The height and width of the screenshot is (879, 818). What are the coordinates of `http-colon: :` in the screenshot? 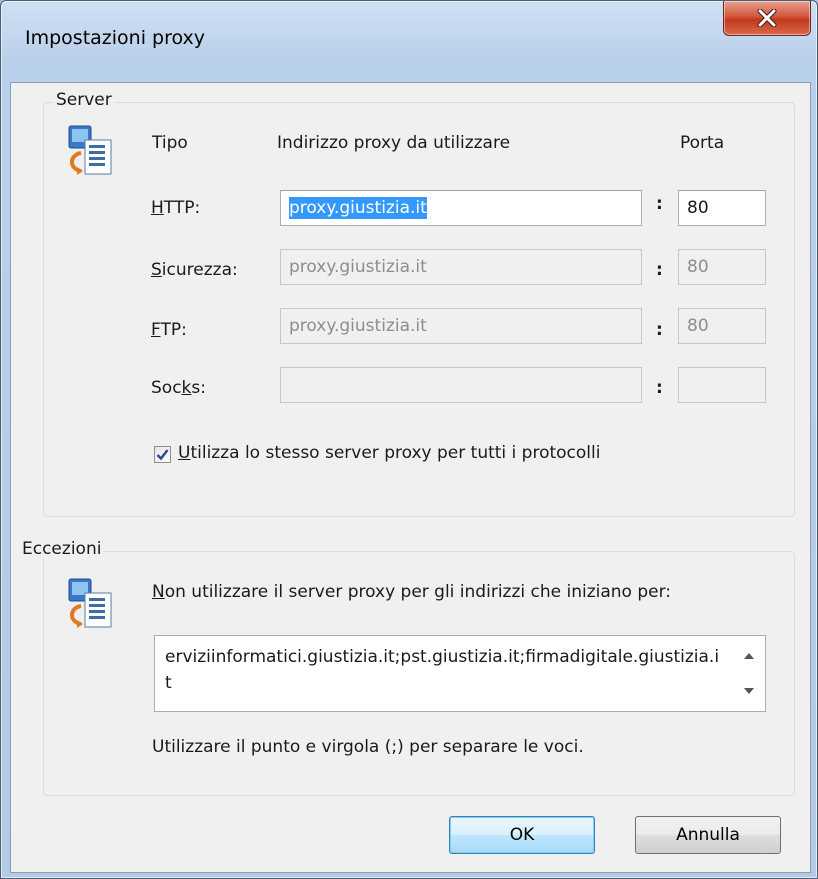 It's located at (659, 204).